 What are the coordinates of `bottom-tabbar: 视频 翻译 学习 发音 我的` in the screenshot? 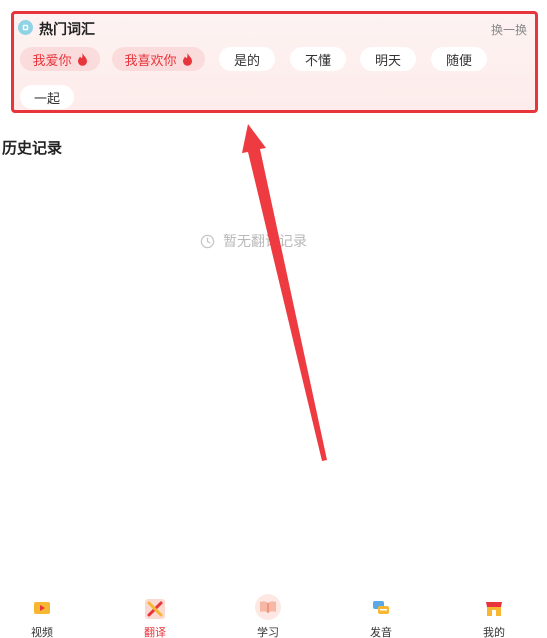 It's located at (273, 611).